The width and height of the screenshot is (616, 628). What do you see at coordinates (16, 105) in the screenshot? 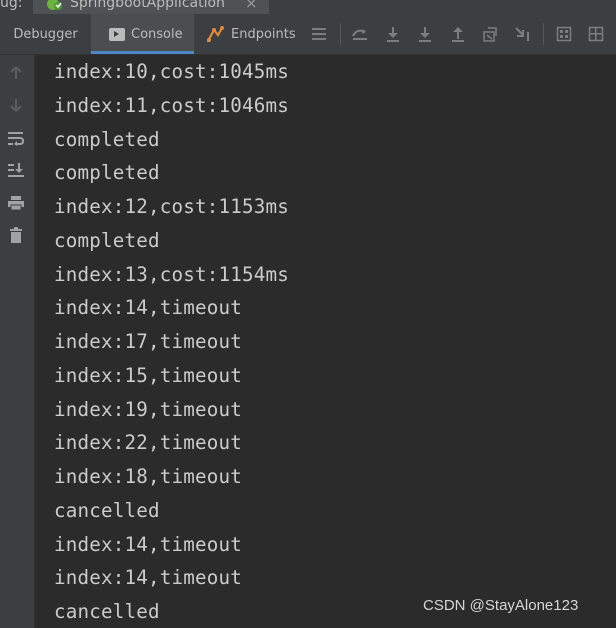
I see `down-arrow-icon` at bounding box center [16, 105].